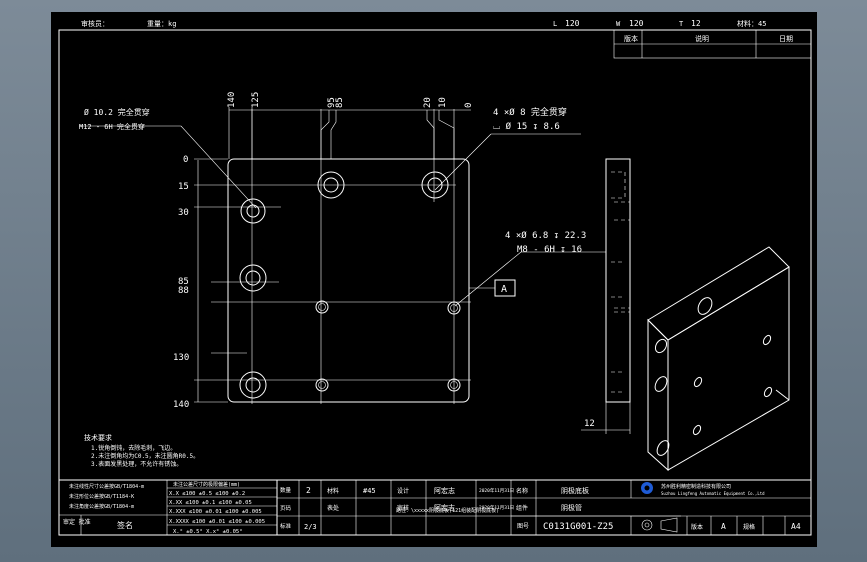  I want to click on dim-left-130: 130, so click(181, 358).